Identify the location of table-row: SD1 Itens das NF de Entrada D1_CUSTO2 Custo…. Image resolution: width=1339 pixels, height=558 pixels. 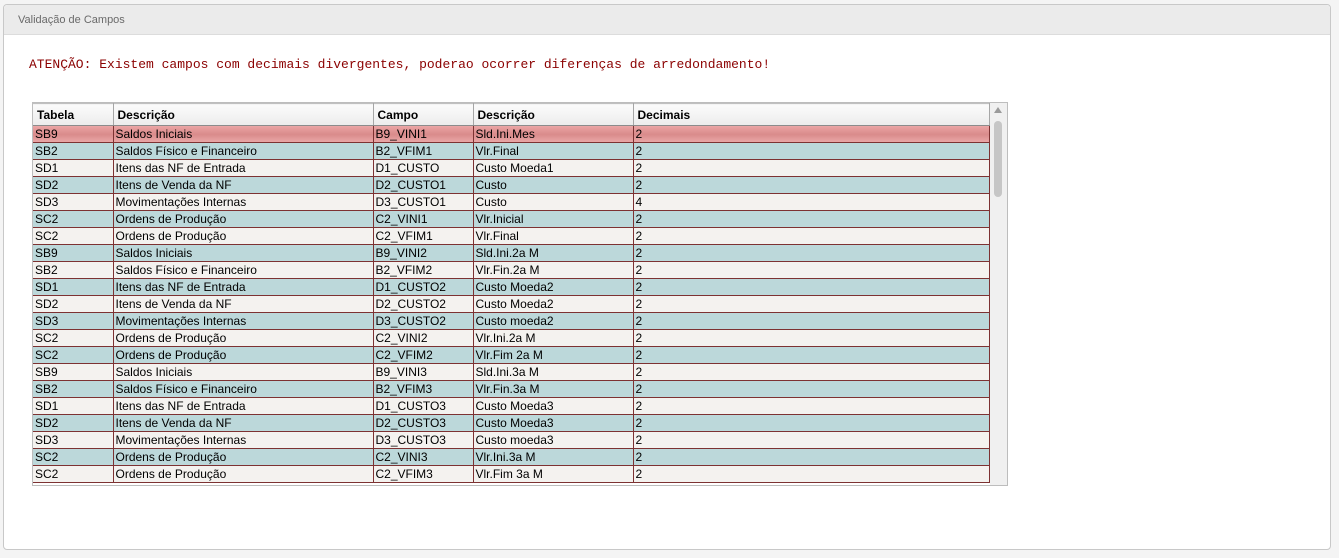
(511, 287).